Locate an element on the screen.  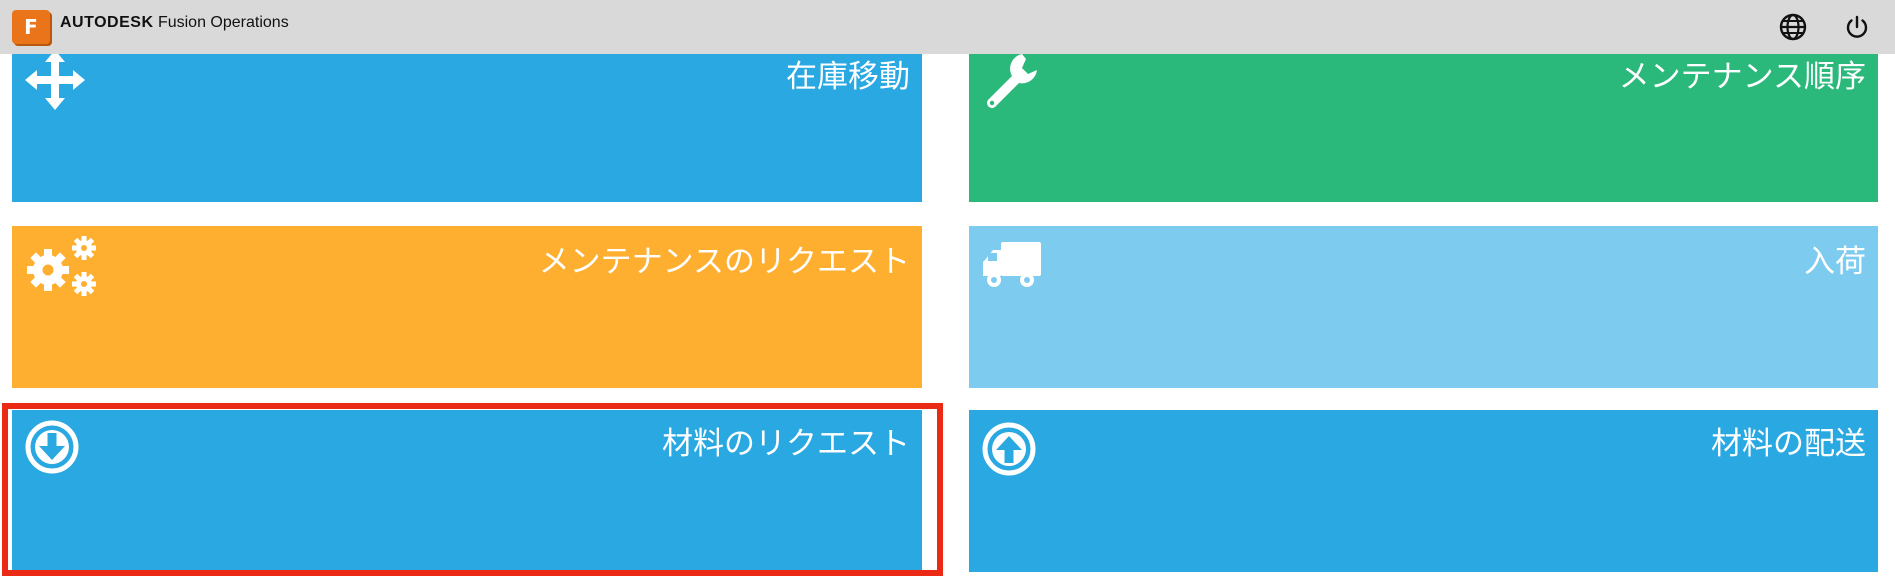
logo-letter: F is located at coordinates (31, 27).